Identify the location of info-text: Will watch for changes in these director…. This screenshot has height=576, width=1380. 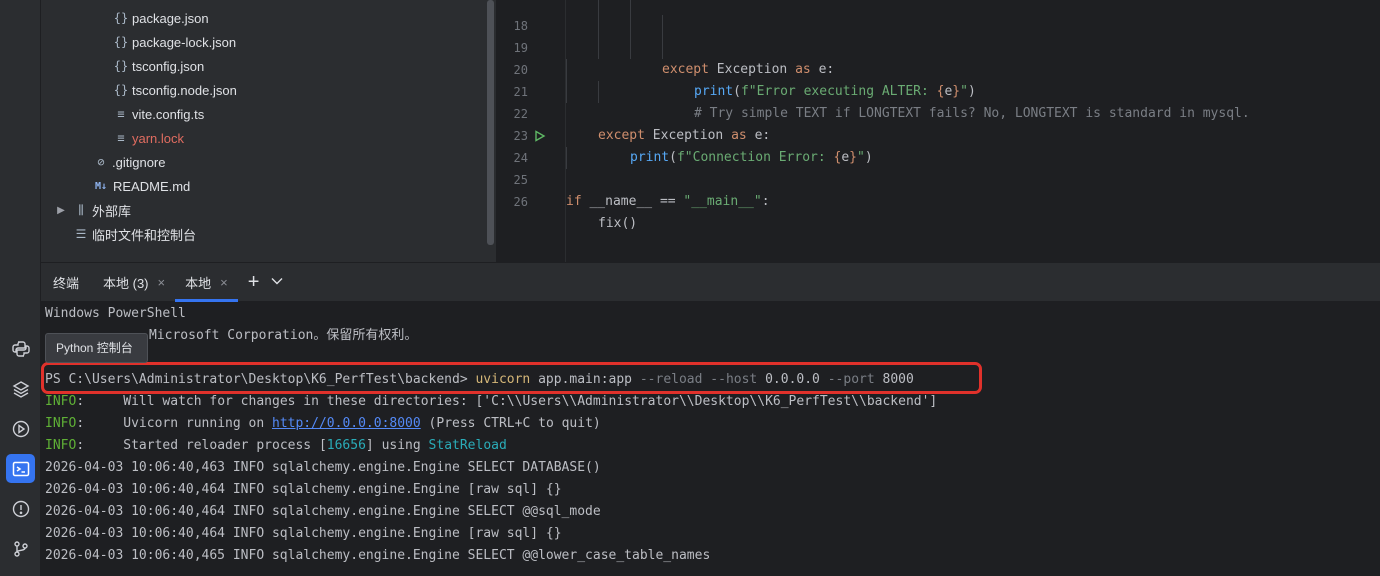
(530, 401).